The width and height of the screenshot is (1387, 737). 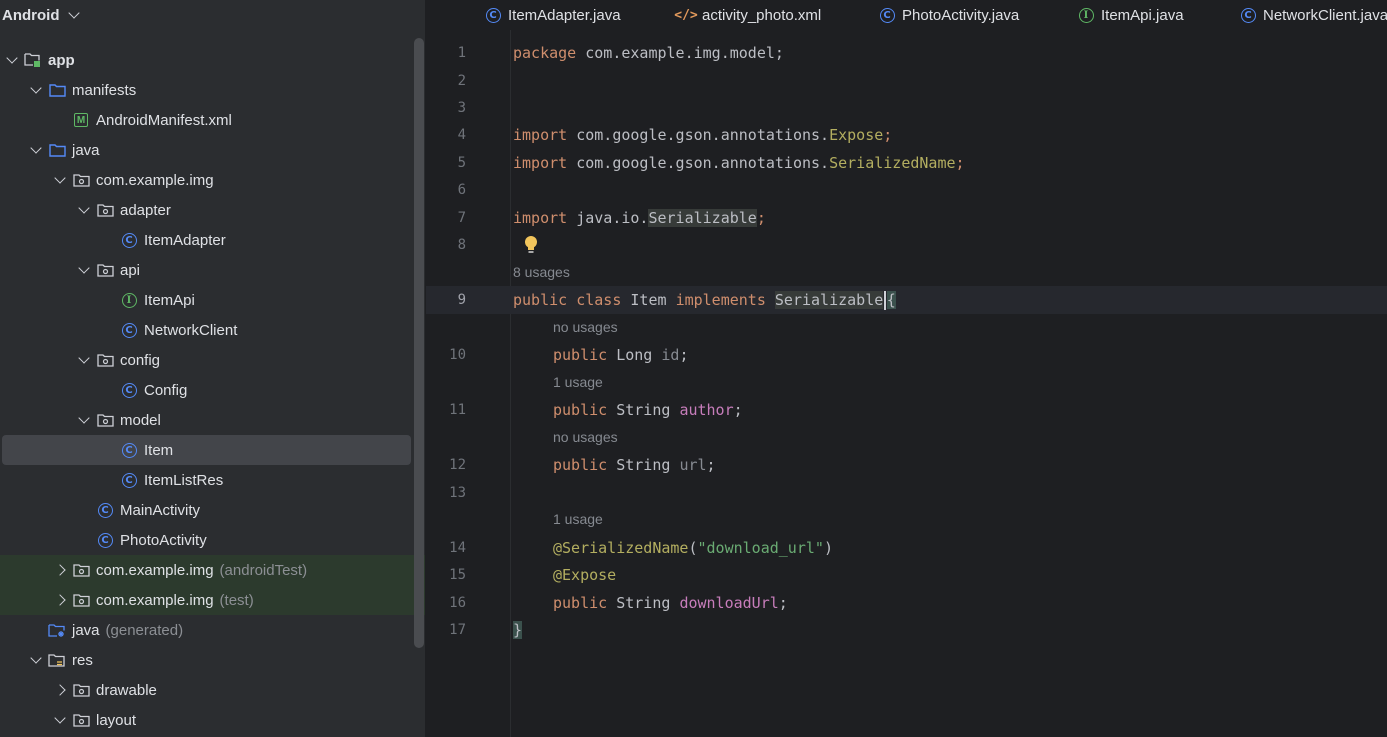 What do you see at coordinates (698, 163) in the screenshot?
I see `import-path: com.google.gson.annotations.` at bounding box center [698, 163].